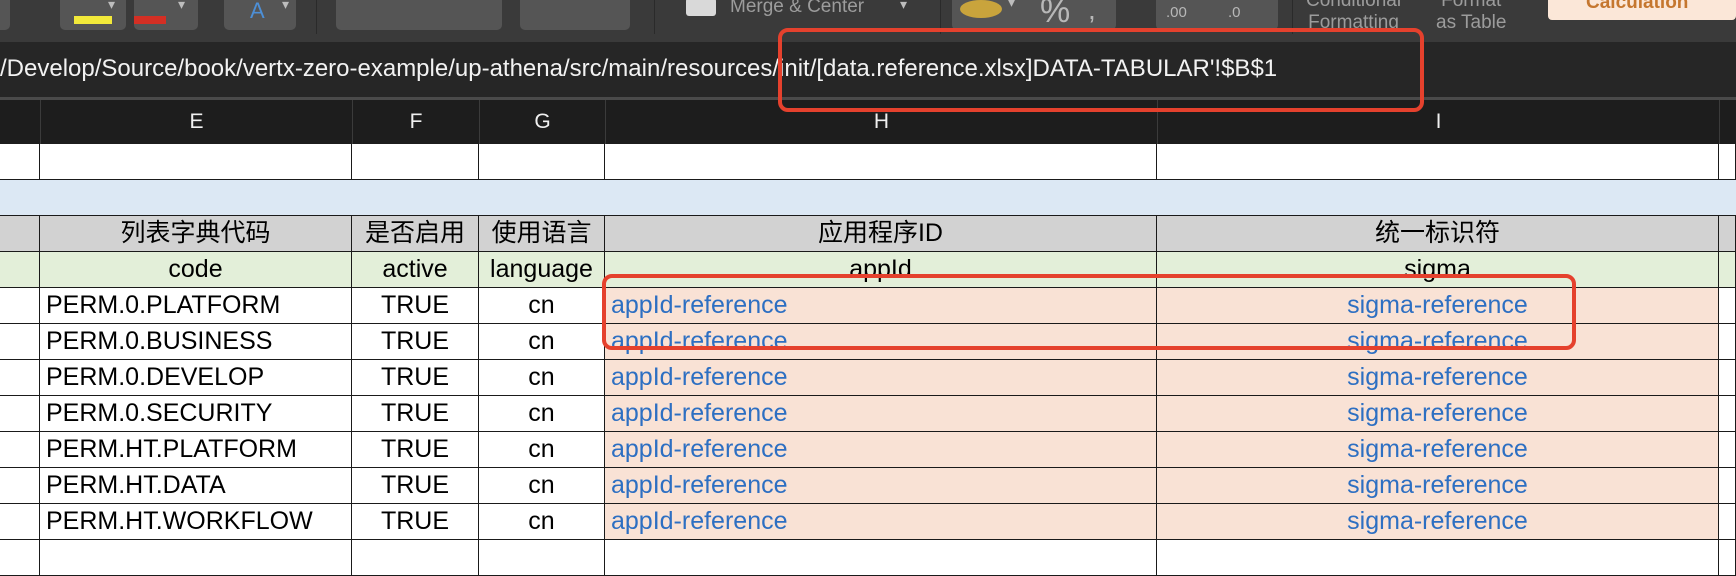 This screenshot has width=1736, height=576. What do you see at coordinates (196, 450) in the screenshot?
I see `cell-e: PERM.HT.PLATFORM` at bounding box center [196, 450].